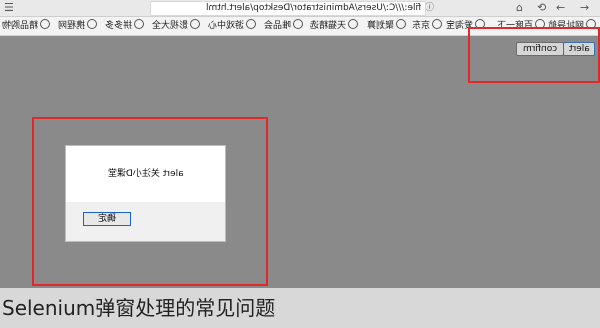 This screenshot has height=328, width=600. Describe the element at coordinates (78, 26) in the screenshot. I see `bookmark-item: 携程网` at that location.